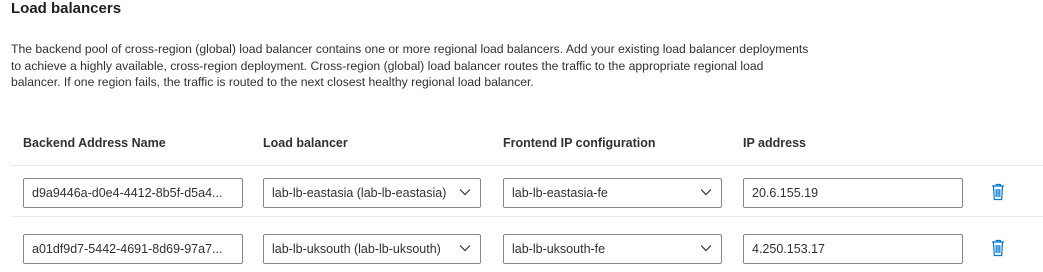  I want to click on ip-address-field: 4.250.153.17, so click(853, 249).